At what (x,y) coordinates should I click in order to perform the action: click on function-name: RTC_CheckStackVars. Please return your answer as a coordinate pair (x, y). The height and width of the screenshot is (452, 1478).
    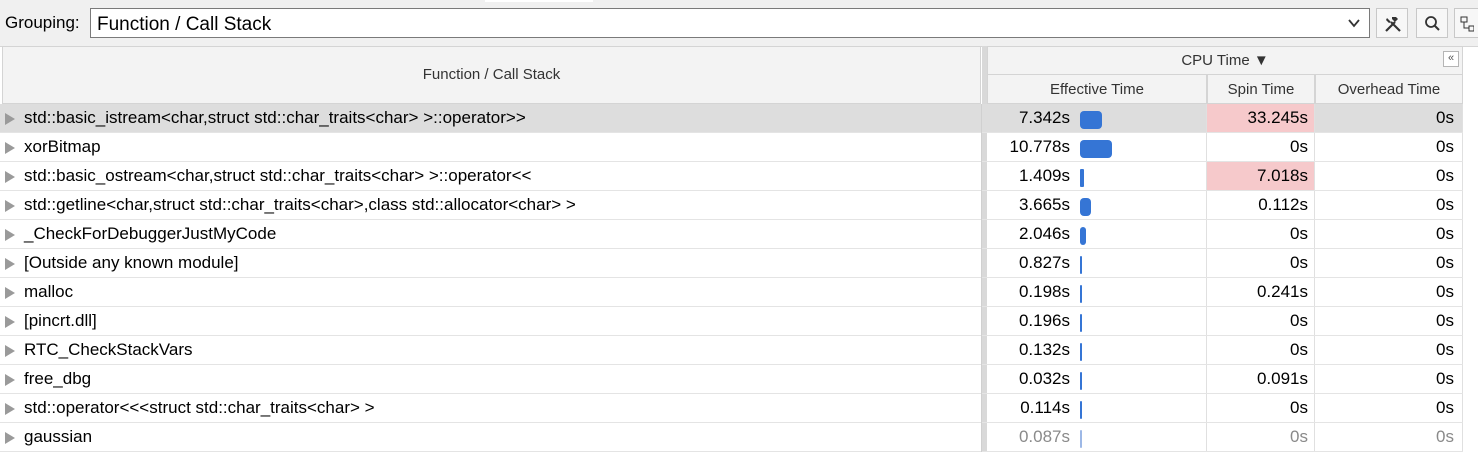
    Looking at the image, I should click on (108, 349).